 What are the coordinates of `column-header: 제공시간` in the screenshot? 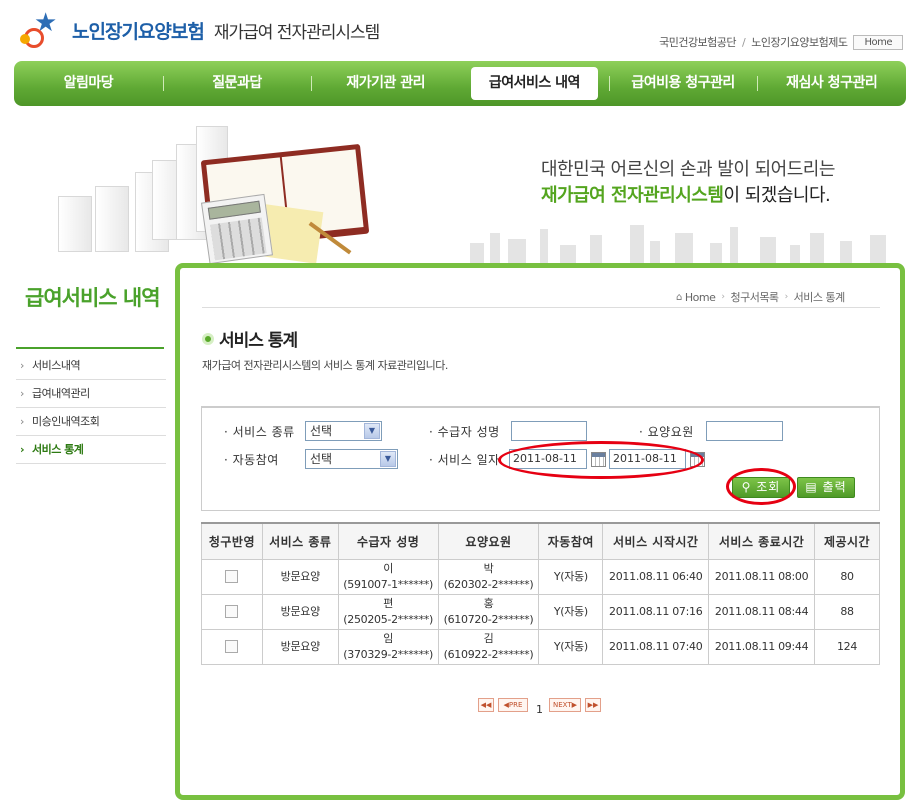 It's located at (847, 541).